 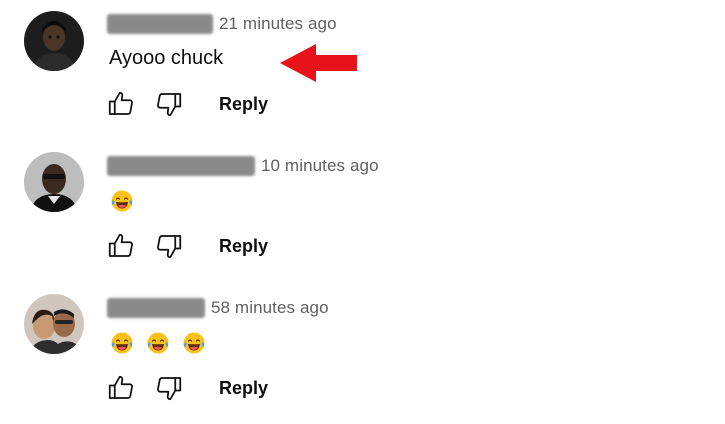 I want to click on comment-meta: 10 minutes ago, so click(x=243, y=166).